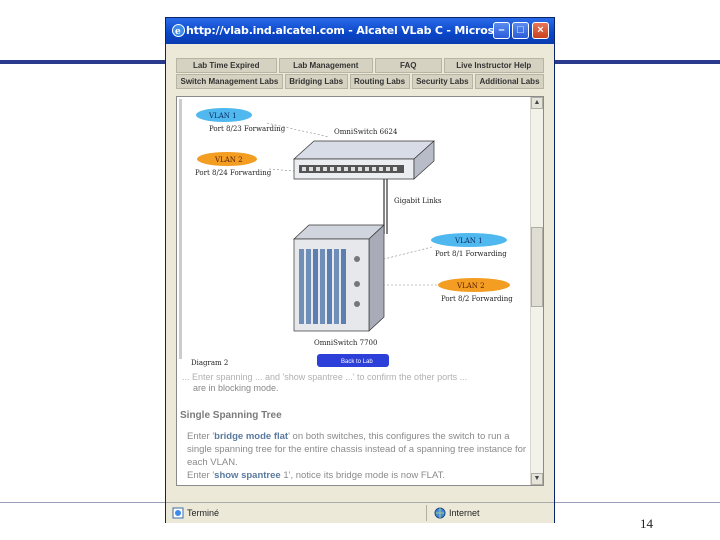  What do you see at coordinates (203, 513) in the screenshot?
I see `status-text-done: Terminé` at bounding box center [203, 513].